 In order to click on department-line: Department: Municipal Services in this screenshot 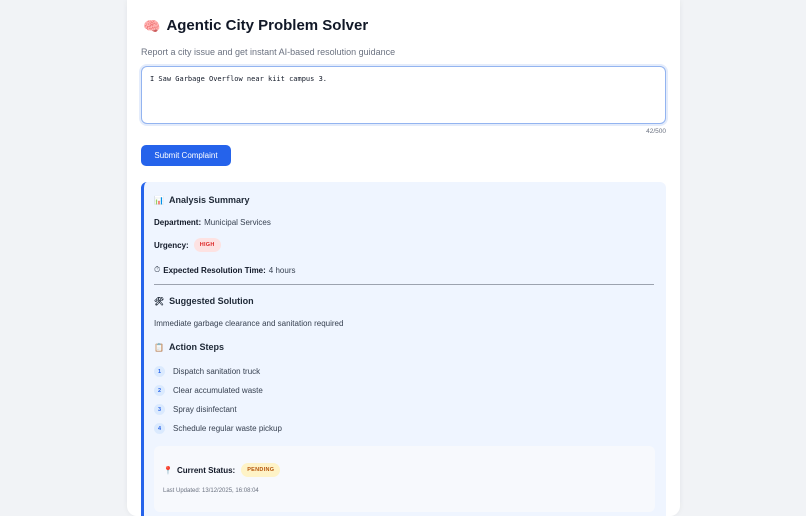, I will do `click(212, 222)`.